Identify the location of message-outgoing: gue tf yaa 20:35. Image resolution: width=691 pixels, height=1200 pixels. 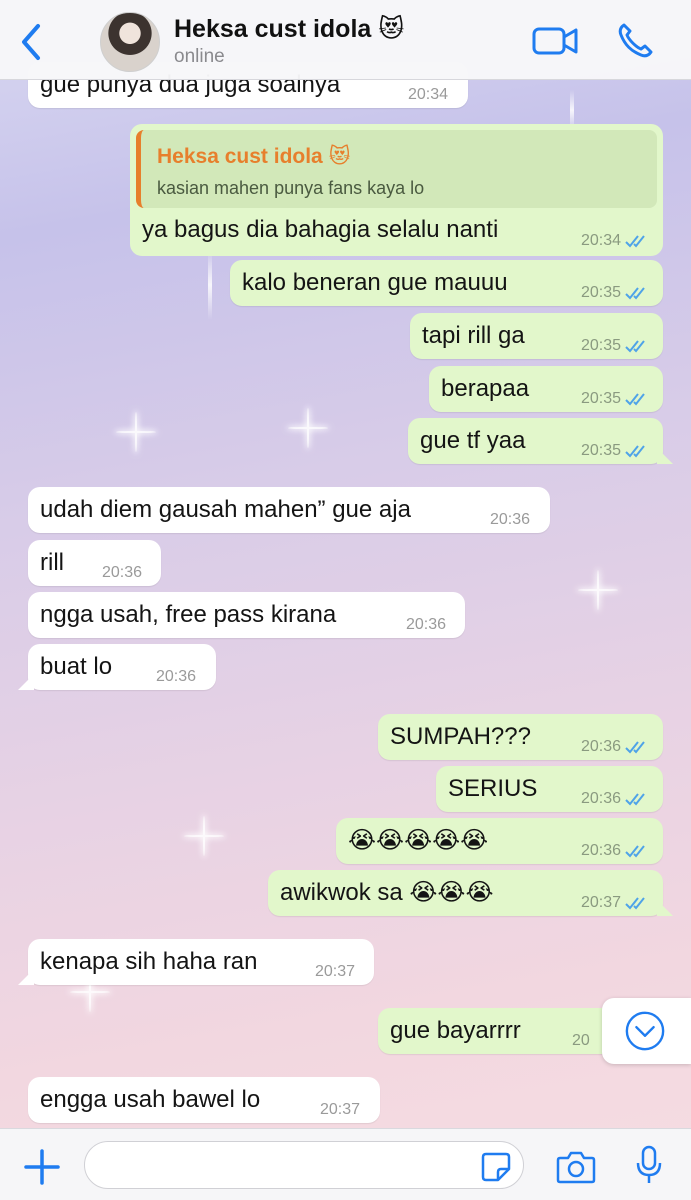
(540, 441).